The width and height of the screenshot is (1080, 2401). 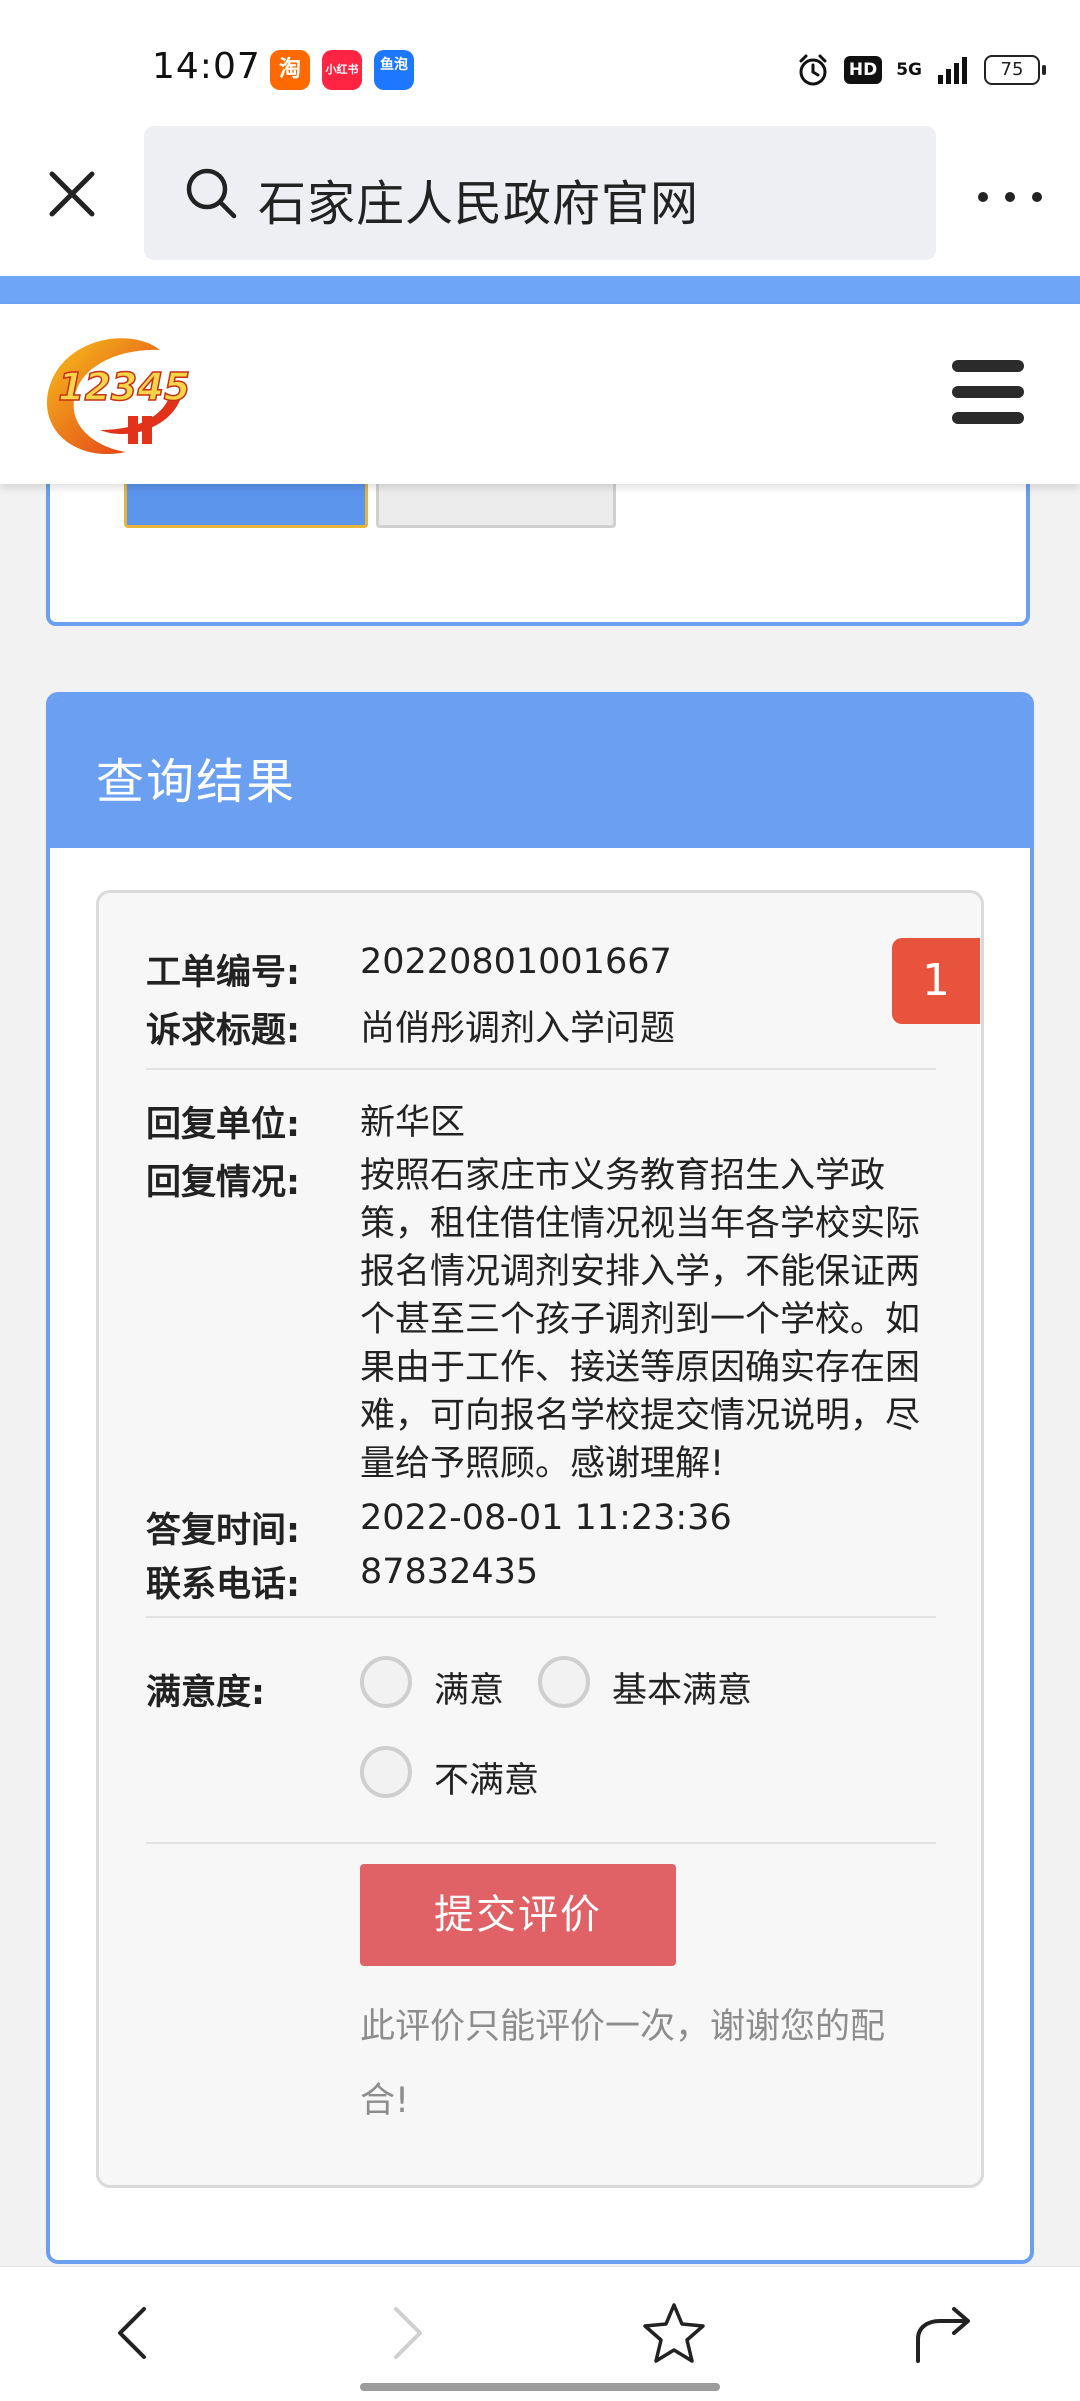 I want to click on ticket-no-value: 20220801001667, so click(x=516, y=962).